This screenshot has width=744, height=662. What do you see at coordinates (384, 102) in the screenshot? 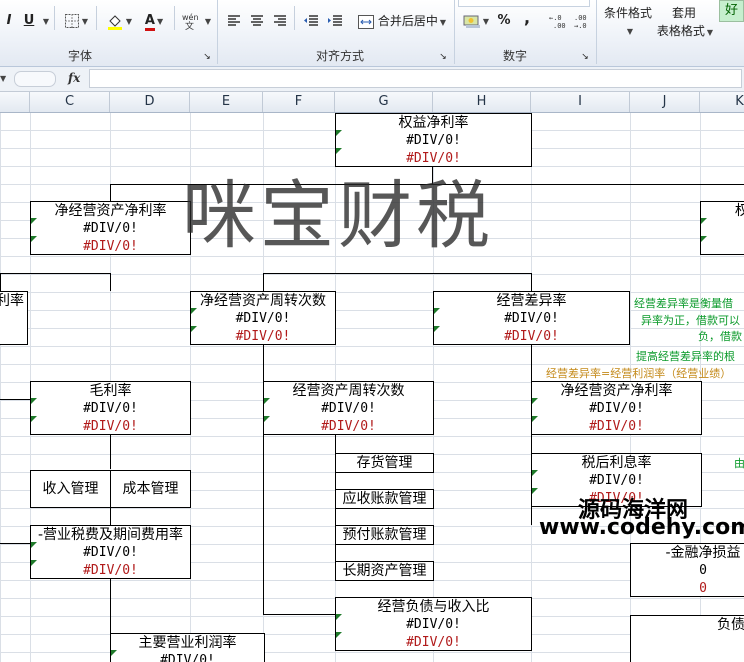
I see `column-header-g: G` at bounding box center [384, 102].